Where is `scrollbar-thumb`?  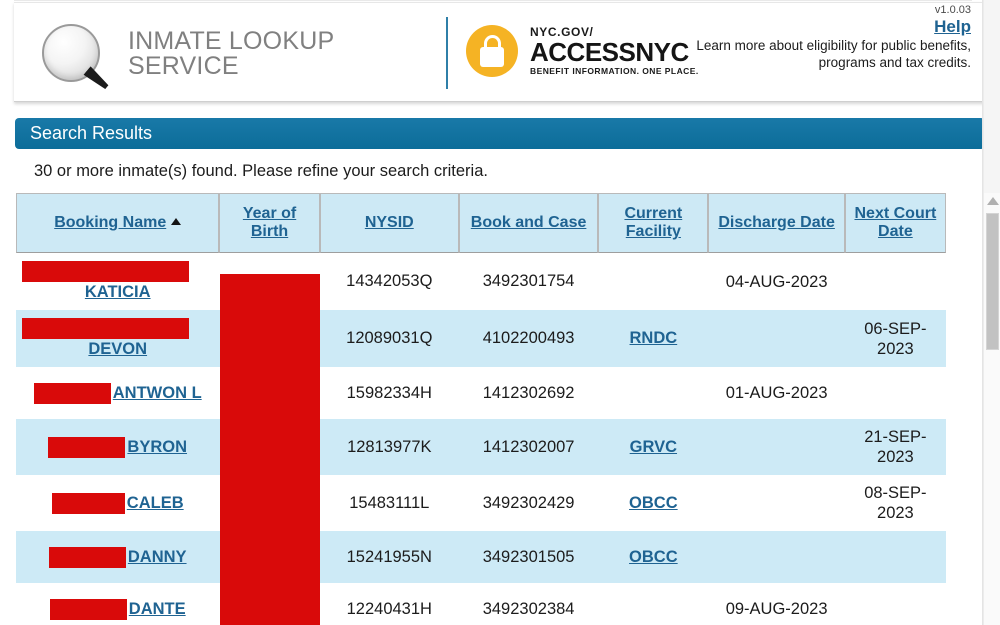 scrollbar-thumb is located at coordinates (992, 281).